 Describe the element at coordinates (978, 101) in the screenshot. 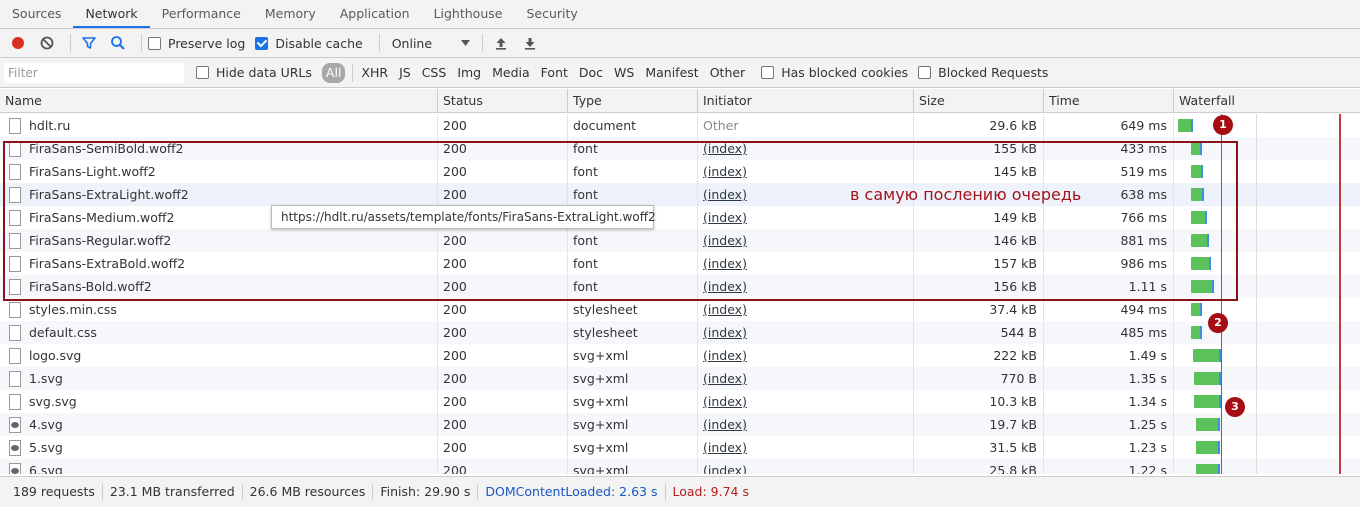

I see `column-header-size: Size` at that location.